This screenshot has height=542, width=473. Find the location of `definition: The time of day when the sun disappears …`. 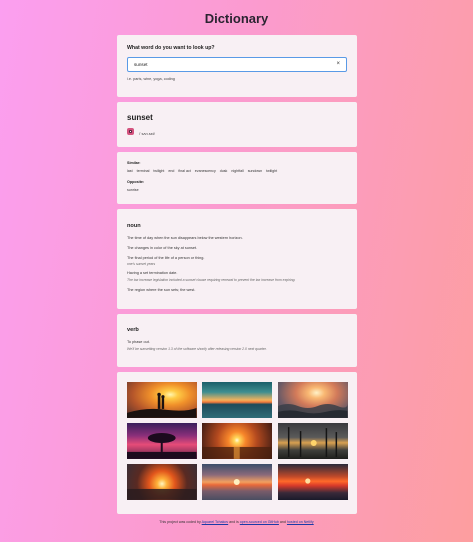

definition: The time of day when the sun disappears … is located at coordinates (185, 238).